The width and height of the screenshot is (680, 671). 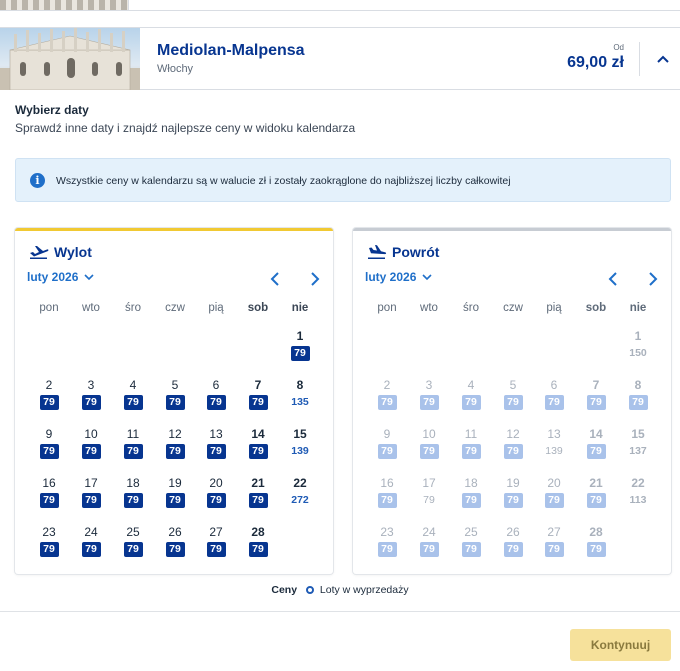 What do you see at coordinates (387, 396) in the screenshot?
I see `return-day-cell: 2 79` at bounding box center [387, 396].